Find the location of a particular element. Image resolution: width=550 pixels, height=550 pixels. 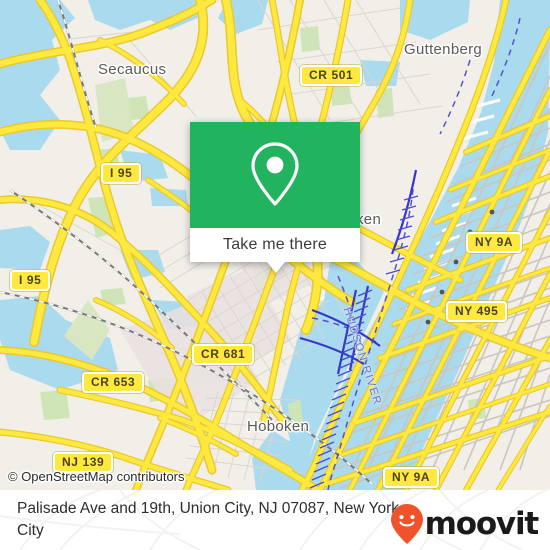

map-pin-icon is located at coordinates (275, 174).